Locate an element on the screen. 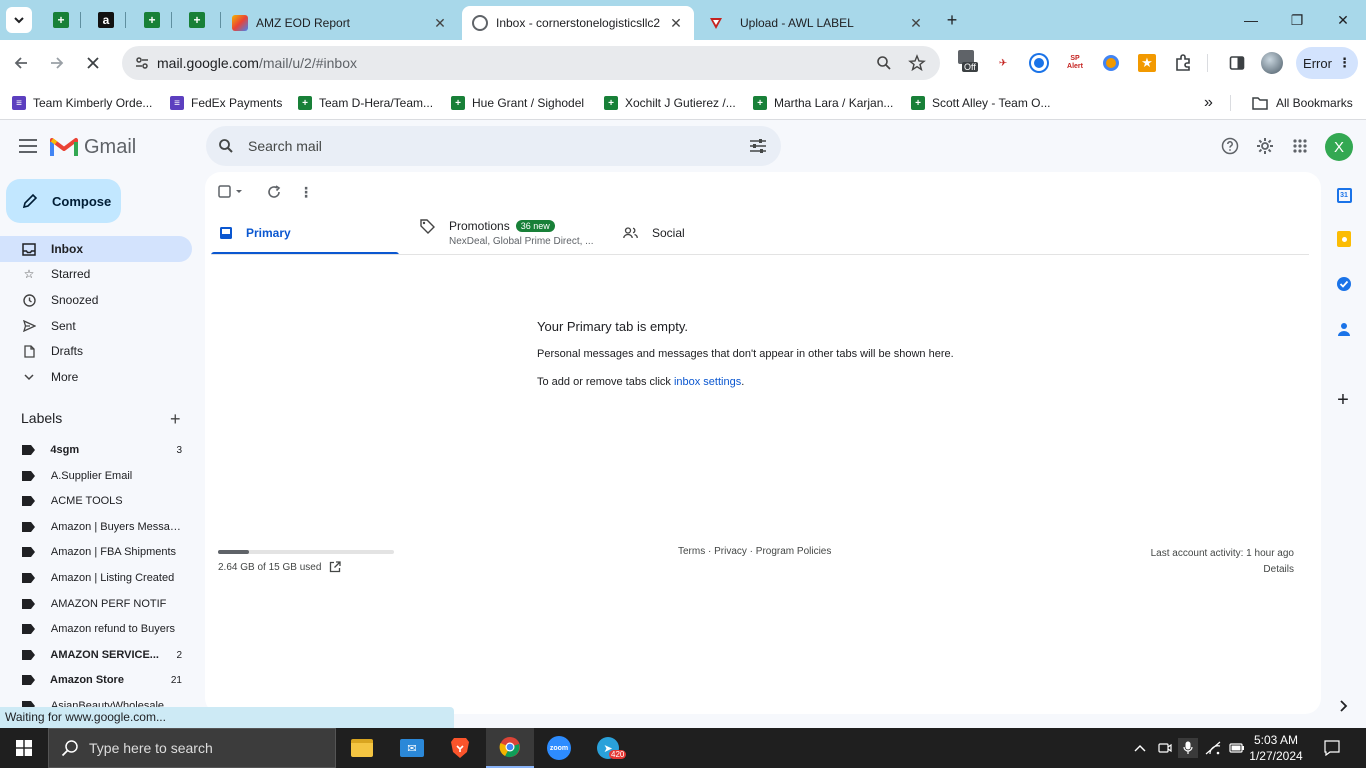 This screenshot has width=1366, height=768. keep-app-button is located at coordinates (1344, 239).